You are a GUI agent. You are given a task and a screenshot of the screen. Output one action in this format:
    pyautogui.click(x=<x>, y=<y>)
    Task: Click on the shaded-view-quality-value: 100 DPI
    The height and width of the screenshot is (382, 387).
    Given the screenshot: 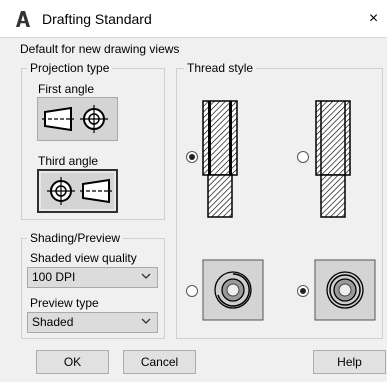 What is the action you would take?
    pyautogui.click(x=54, y=277)
    